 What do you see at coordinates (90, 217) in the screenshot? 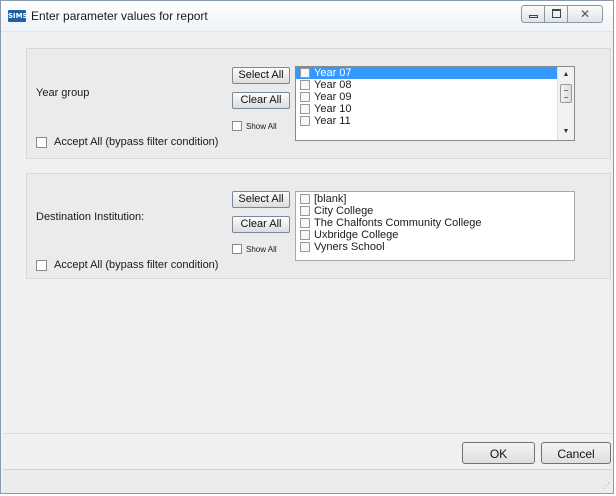
I see `destination-institution-label: Destination Institution:` at bounding box center [90, 217].